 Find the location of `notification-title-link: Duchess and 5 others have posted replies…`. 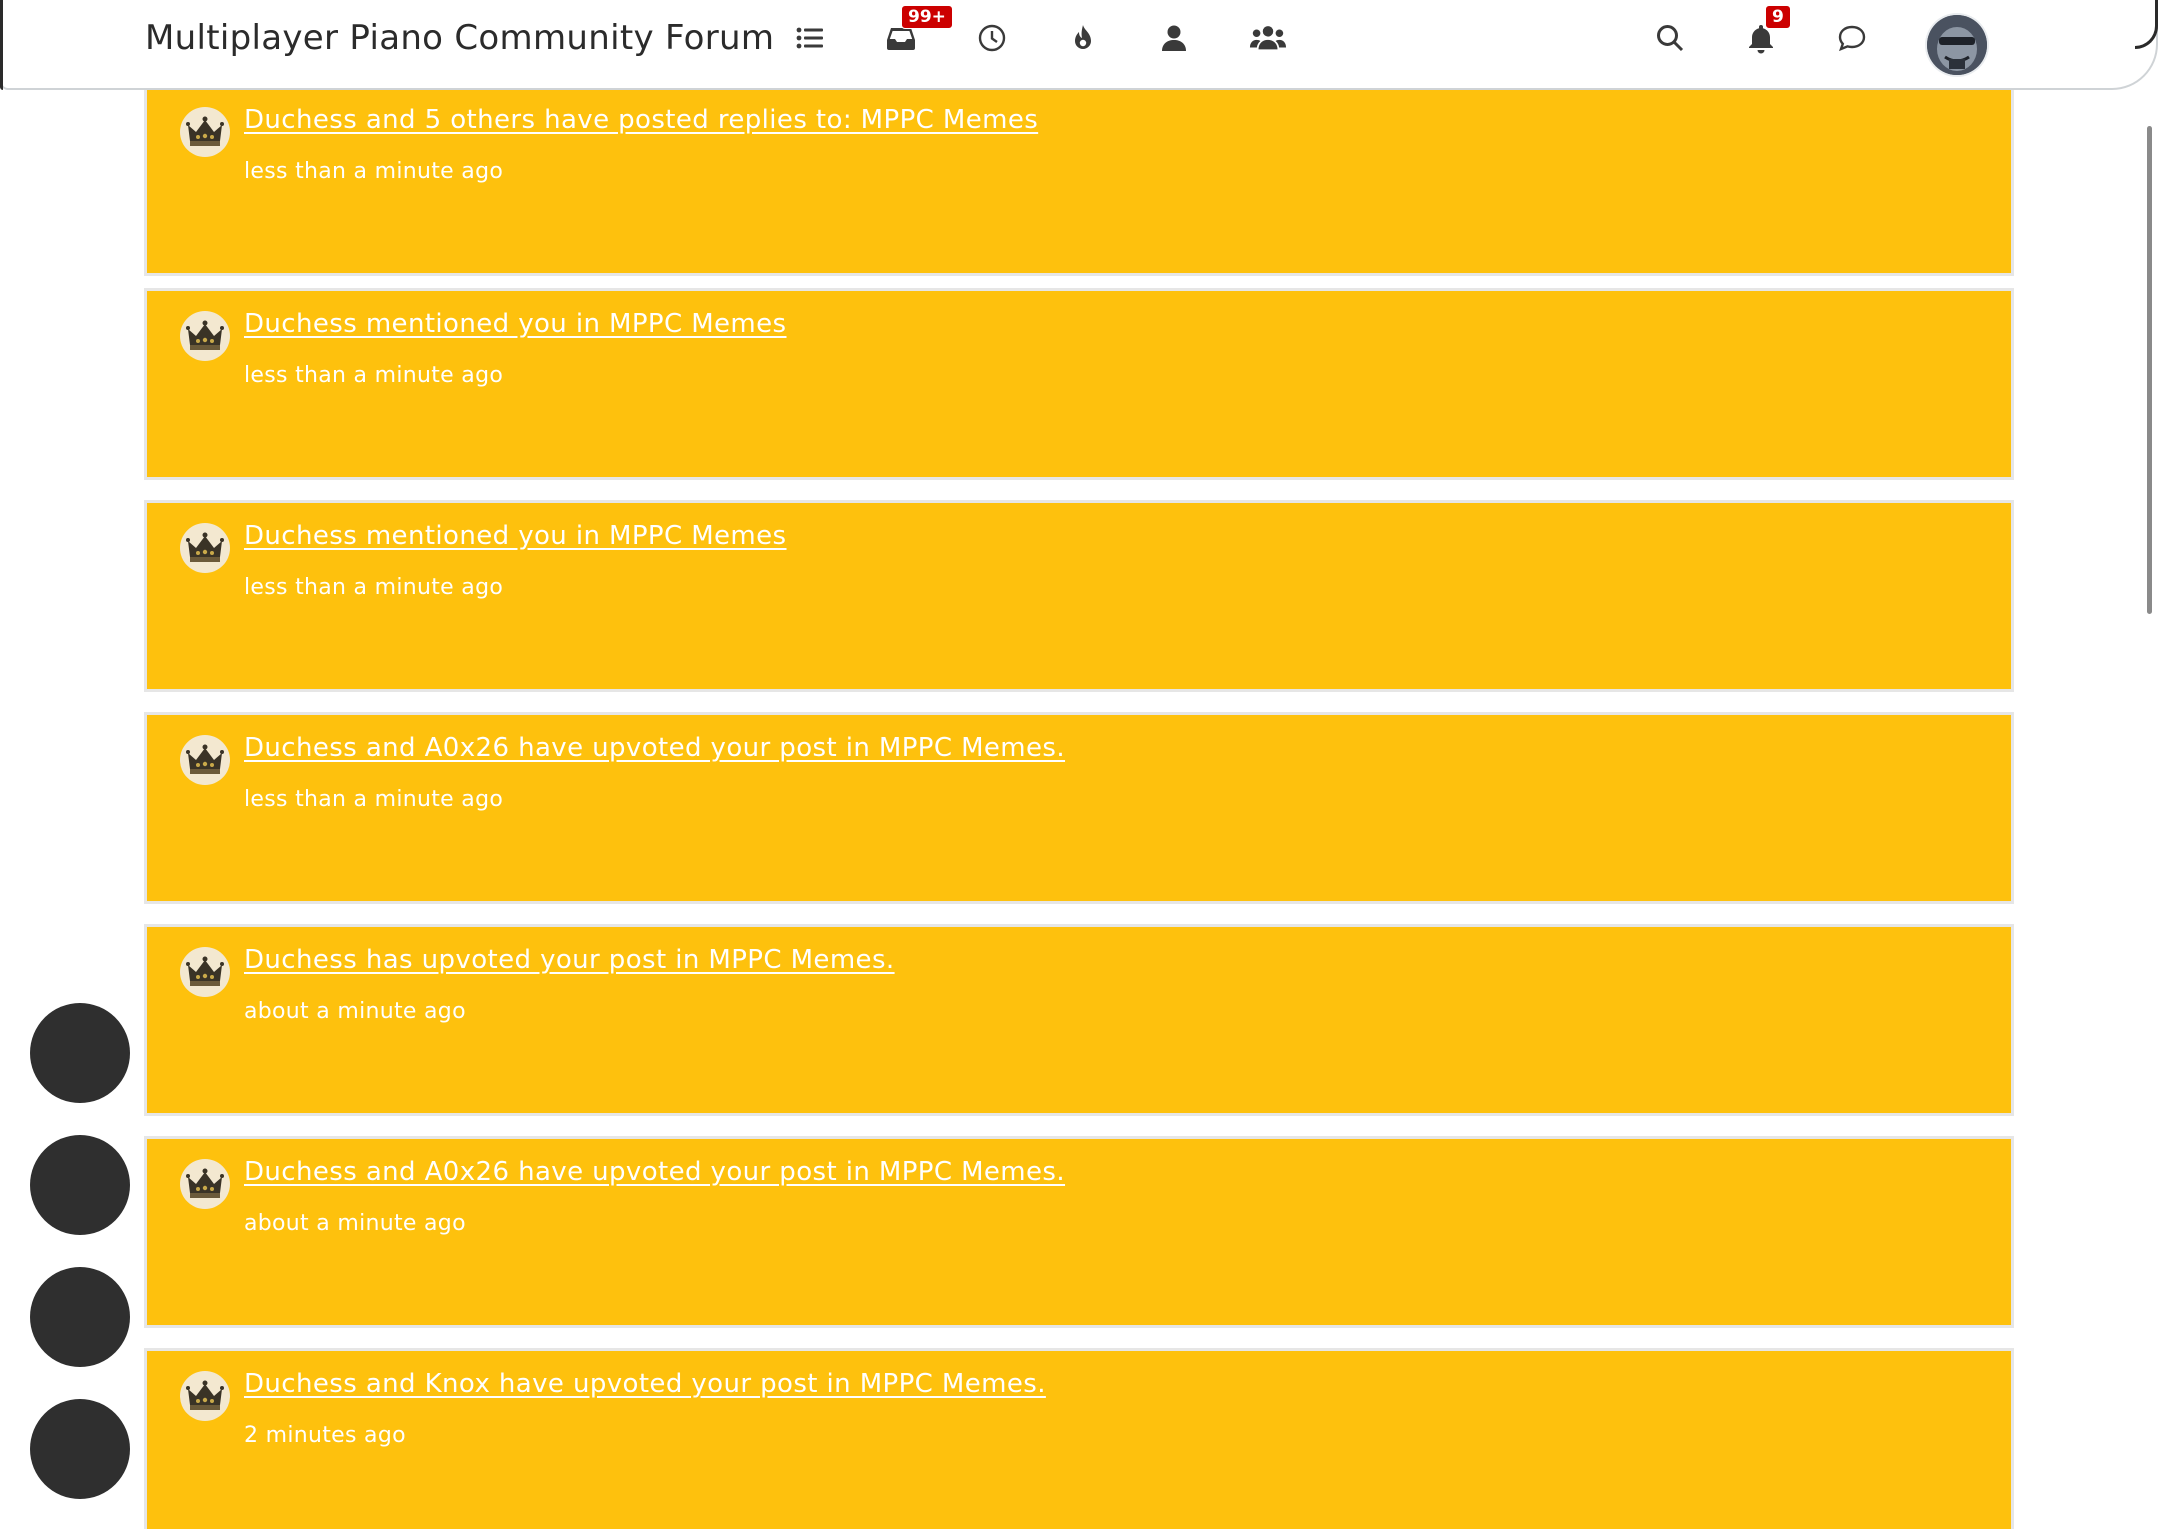

notification-title-link: Duchess and 5 others have posted replies… is located at coordinates (641, 120).